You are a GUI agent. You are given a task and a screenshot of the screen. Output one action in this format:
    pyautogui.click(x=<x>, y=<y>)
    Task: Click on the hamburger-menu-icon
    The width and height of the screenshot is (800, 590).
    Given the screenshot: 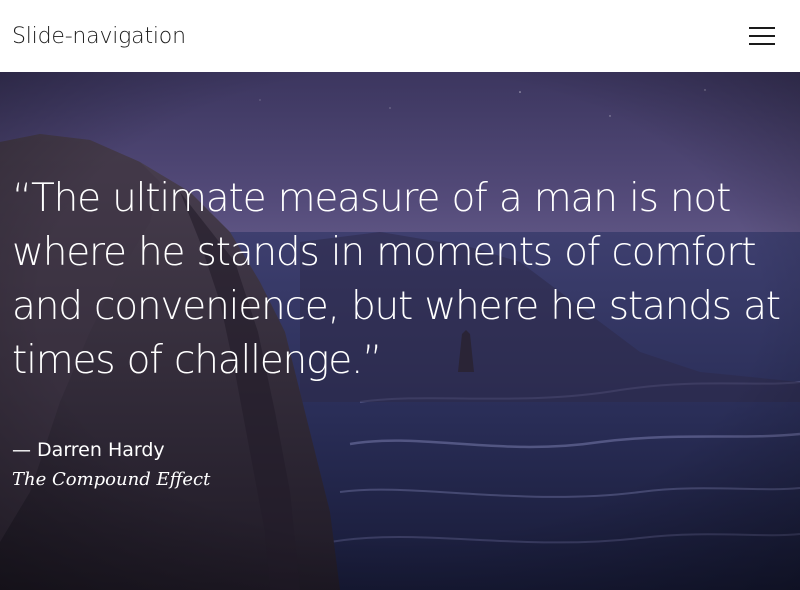 What is the action you would take?
    pyautogui.click(x=762, y=36)
    